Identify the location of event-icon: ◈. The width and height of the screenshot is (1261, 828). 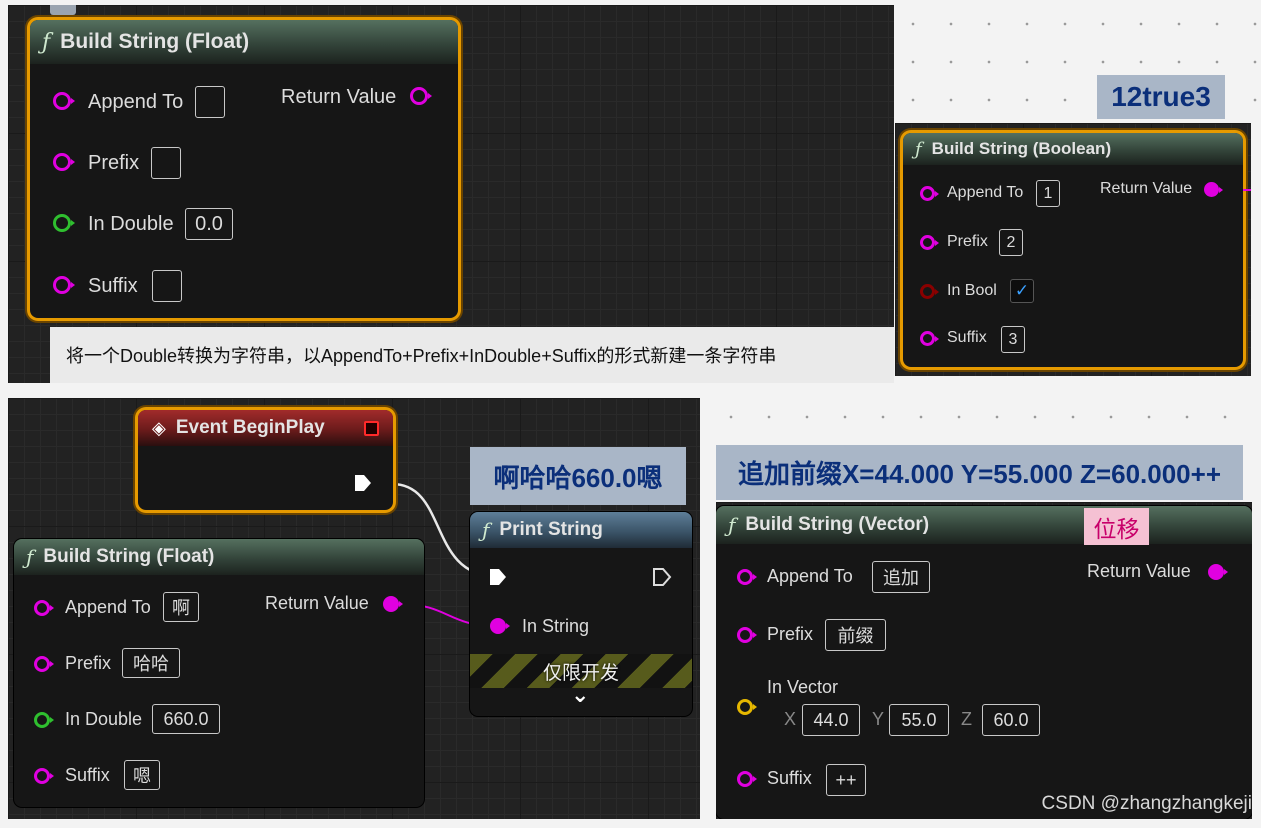
(159, 427).